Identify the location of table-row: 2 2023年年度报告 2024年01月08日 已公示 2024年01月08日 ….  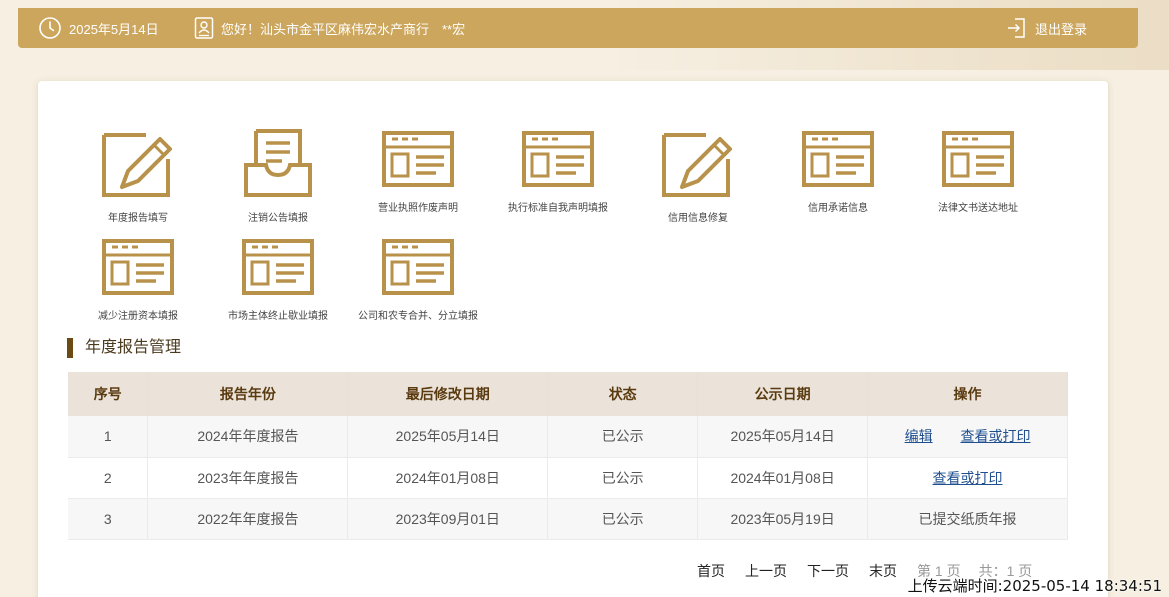
(568, 478).